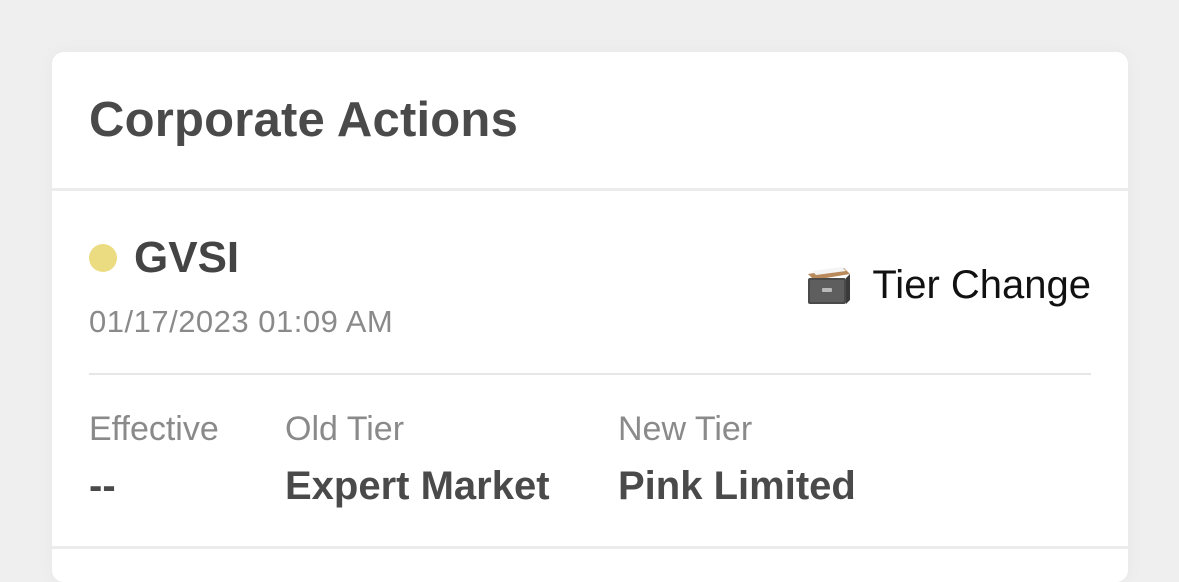  What do you see at coordinates (154, 459) in the screenshot?
I see `effective-field: Effective --` at bounding box center [154, 459].